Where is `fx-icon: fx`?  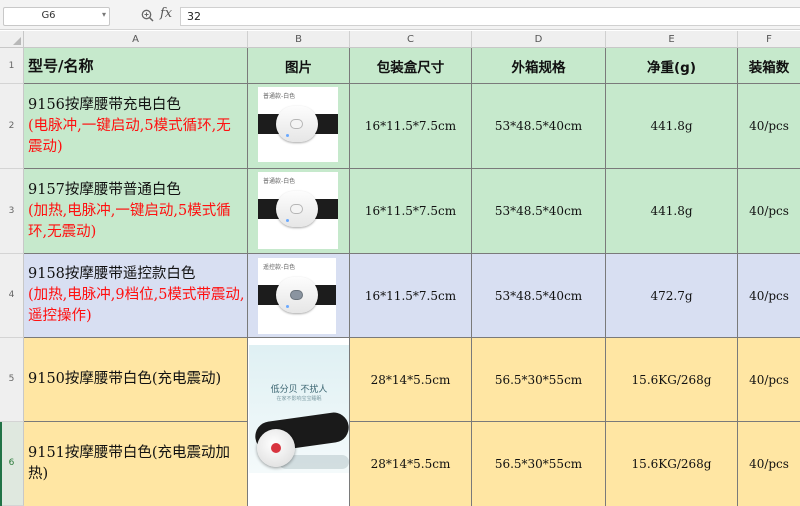
fx-icon: fx is located at coordinates (166, 13).